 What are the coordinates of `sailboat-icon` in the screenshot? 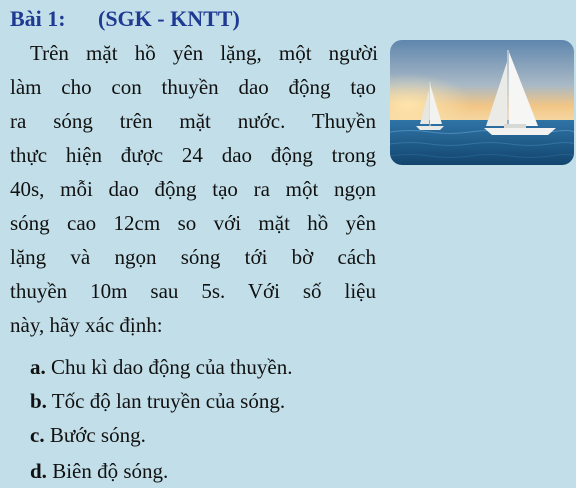 It's located at (482, 102).